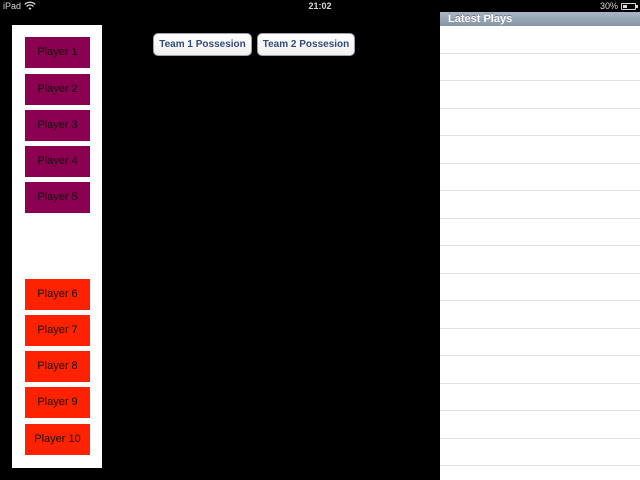 Image resolution: width=640 pixels, height=480 pixels. I want to click on status-time: 21:02, so click(320, 6).